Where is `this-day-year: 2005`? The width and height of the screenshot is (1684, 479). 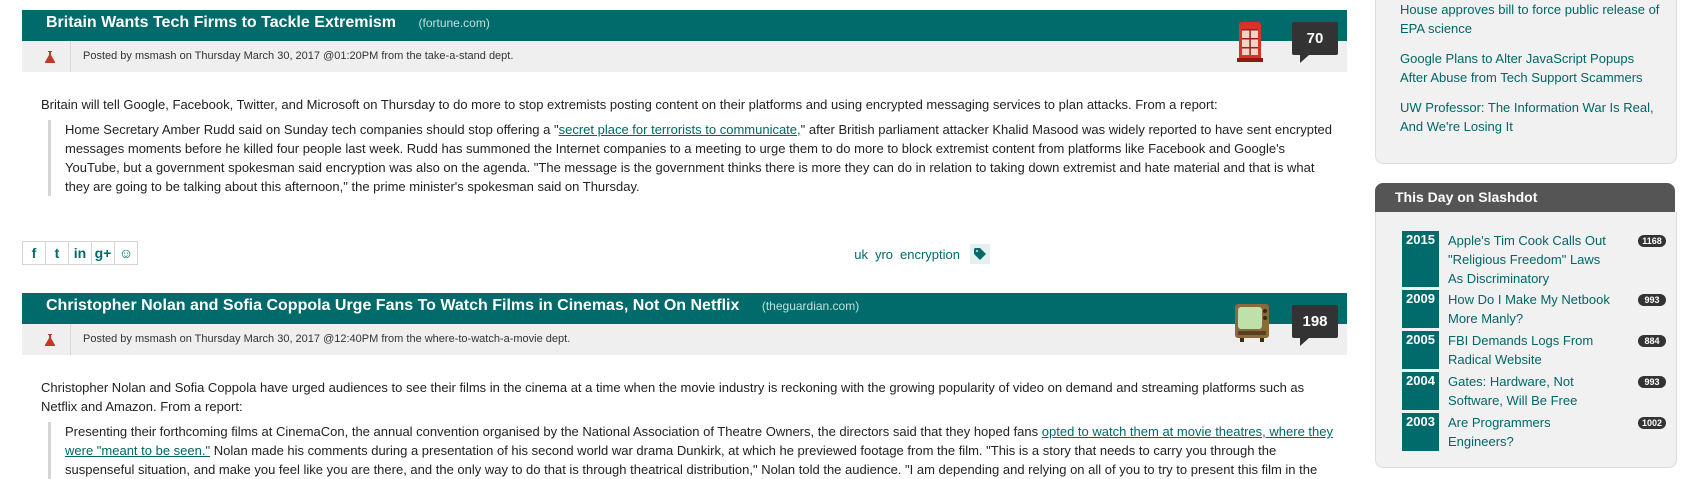
this-day-year: 2005 is located at coordinates (1420, 350).